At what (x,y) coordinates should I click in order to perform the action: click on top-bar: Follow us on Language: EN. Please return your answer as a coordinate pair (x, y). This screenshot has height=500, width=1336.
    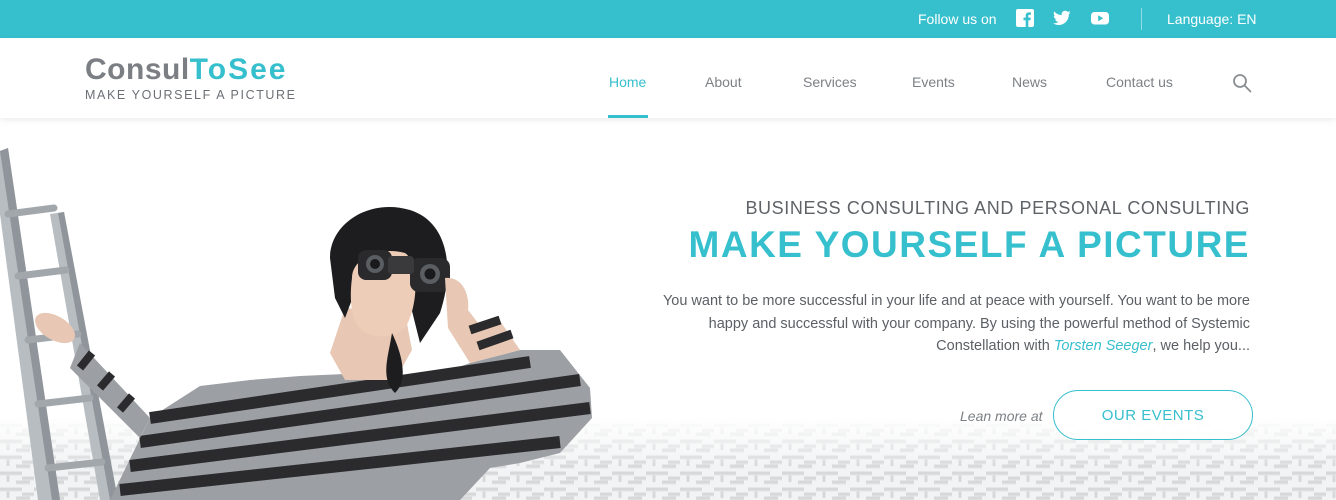
    Looking at the image, I should click on (668, 19).